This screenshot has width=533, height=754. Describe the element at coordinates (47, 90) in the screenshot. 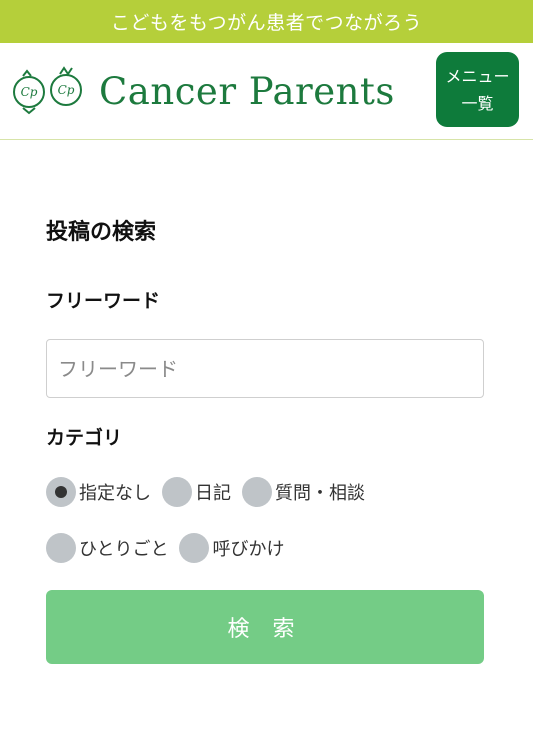

I see `cp-mascot-icon: Cp Cp` at that location.